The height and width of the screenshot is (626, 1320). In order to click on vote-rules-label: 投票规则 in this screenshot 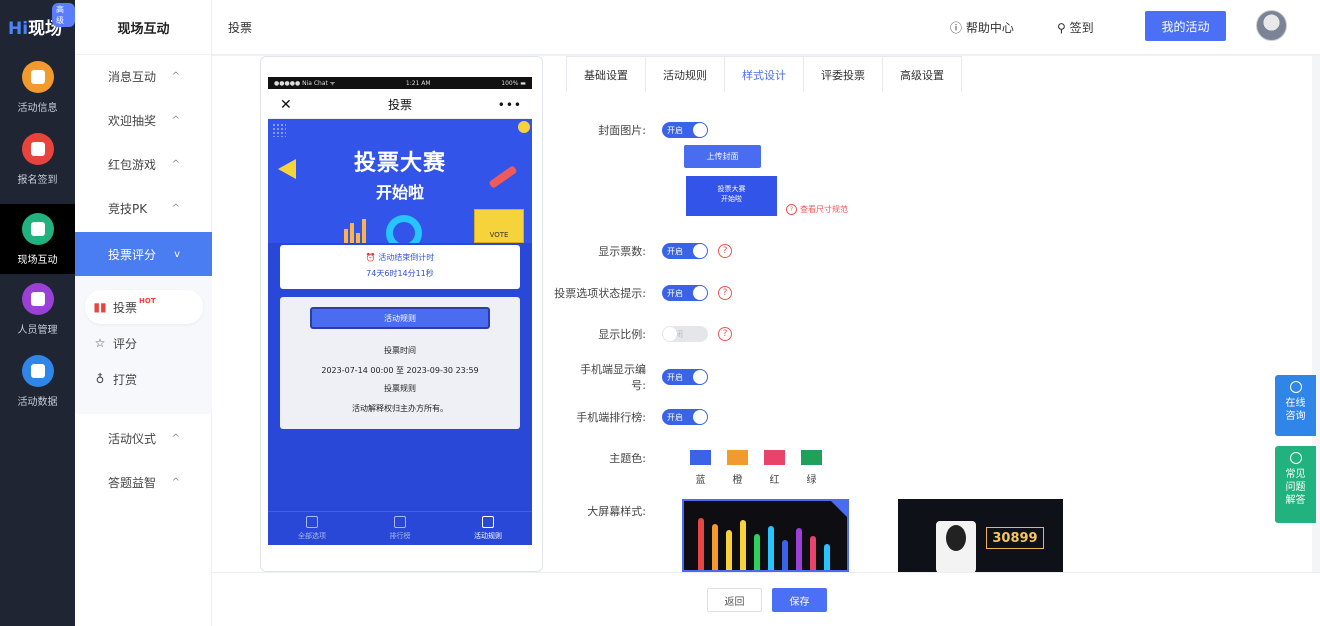, I will do `click(400, 388)`.